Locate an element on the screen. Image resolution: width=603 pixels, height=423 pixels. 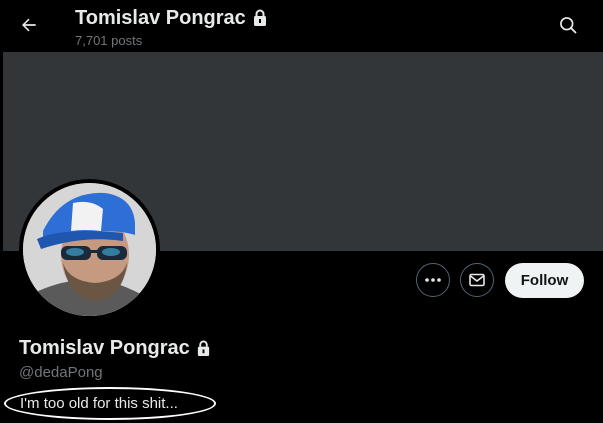
search-icon is located at coordinates (568, 25).